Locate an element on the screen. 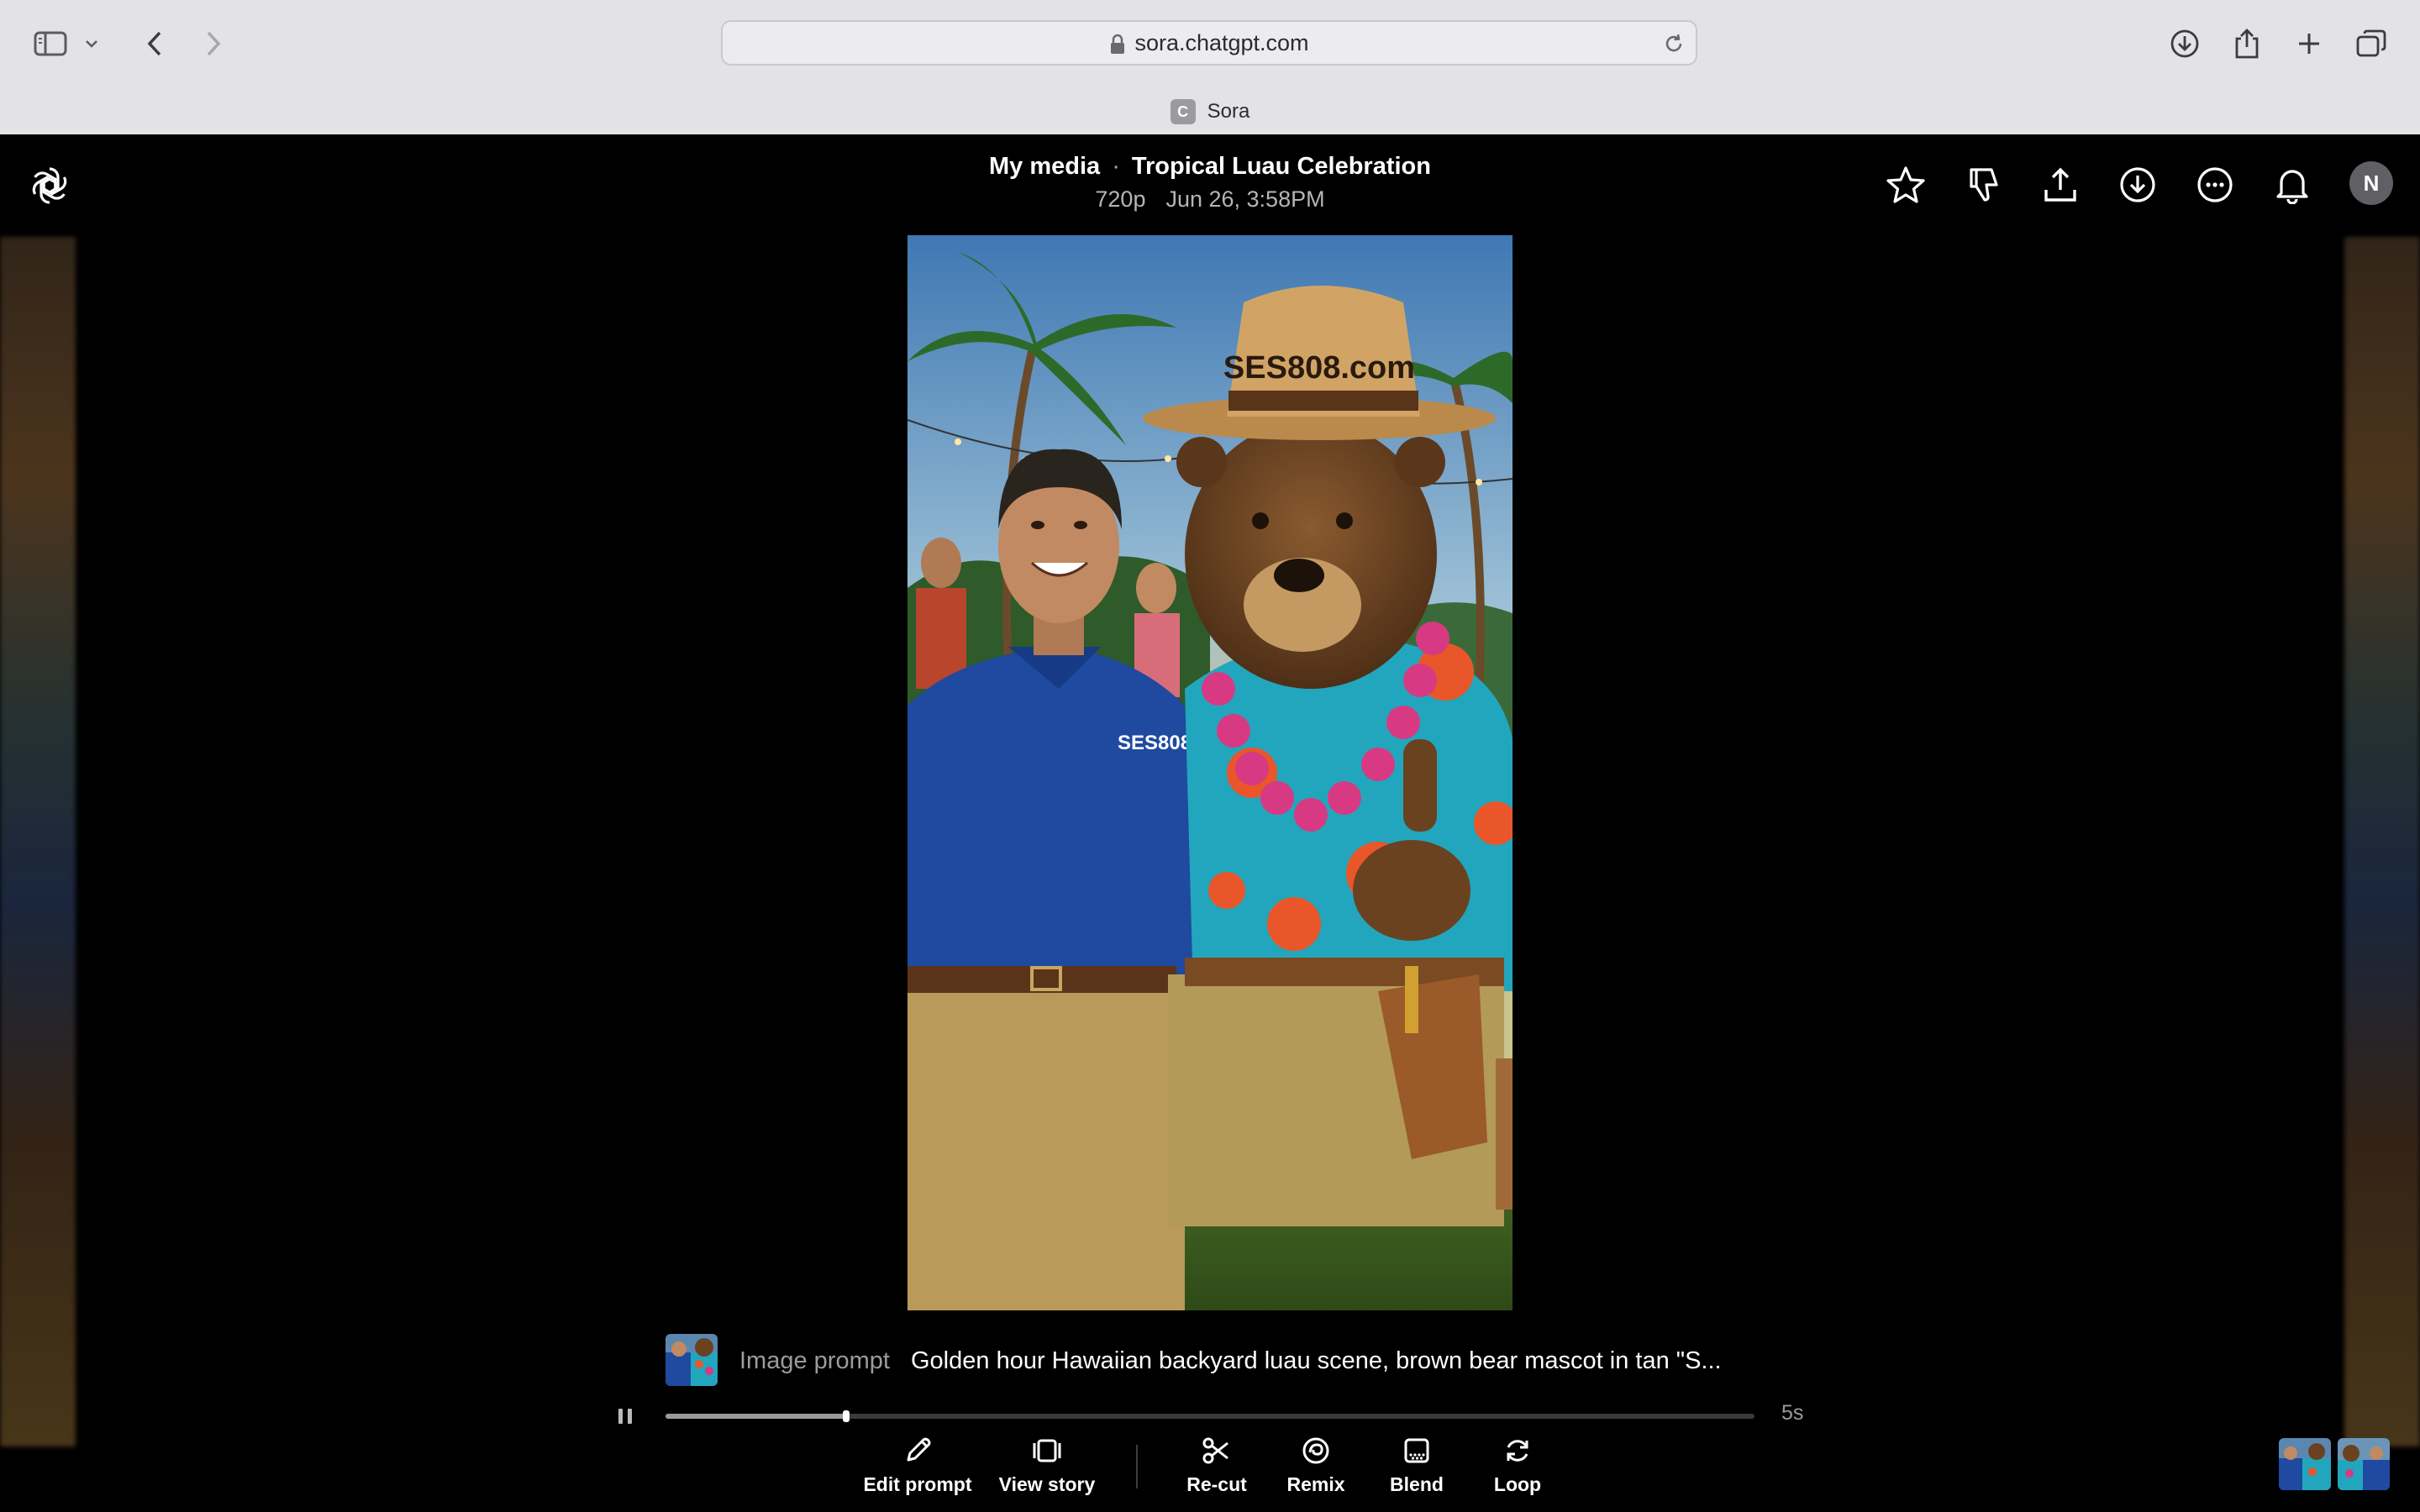 The image size is (2420, 1512). new-tab-icon is located at coordinates (2309, 44).